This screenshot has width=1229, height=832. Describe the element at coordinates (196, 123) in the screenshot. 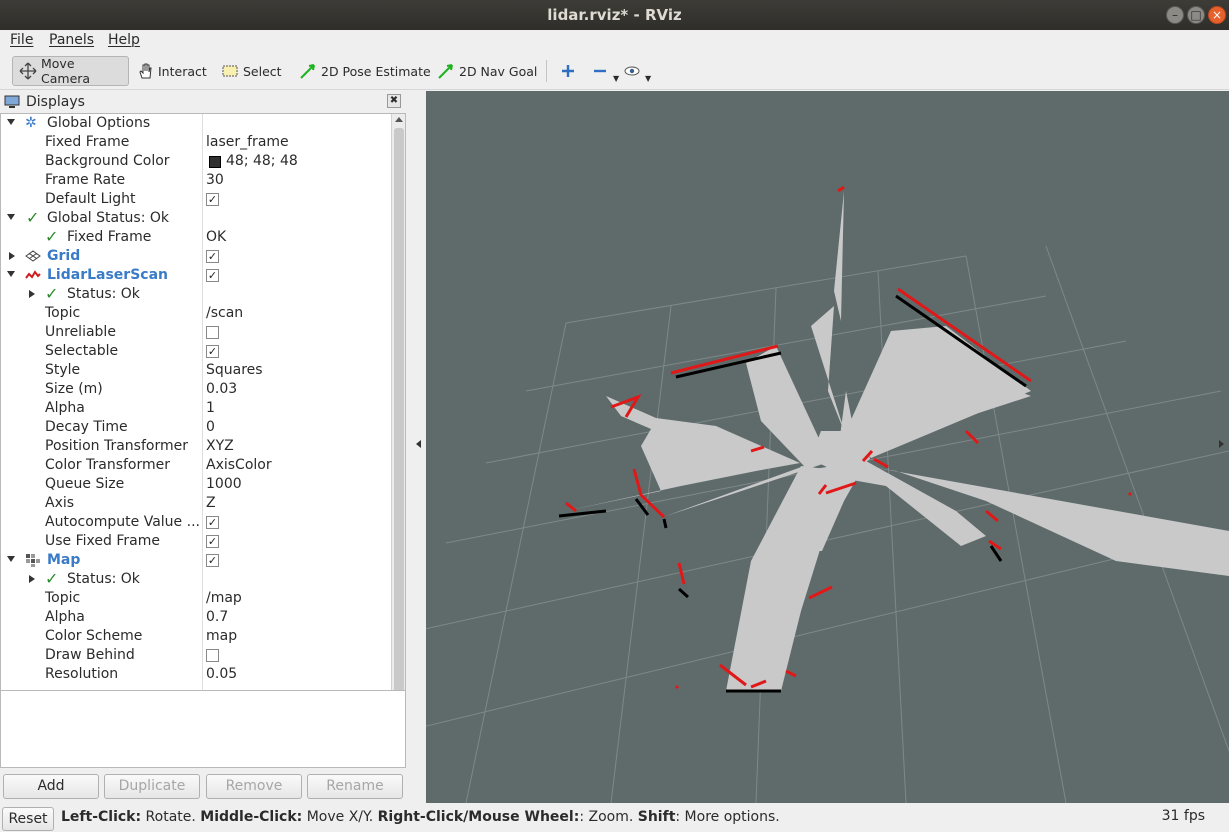

I see `tree-row-global-options: ✲ Global Options` at that location.